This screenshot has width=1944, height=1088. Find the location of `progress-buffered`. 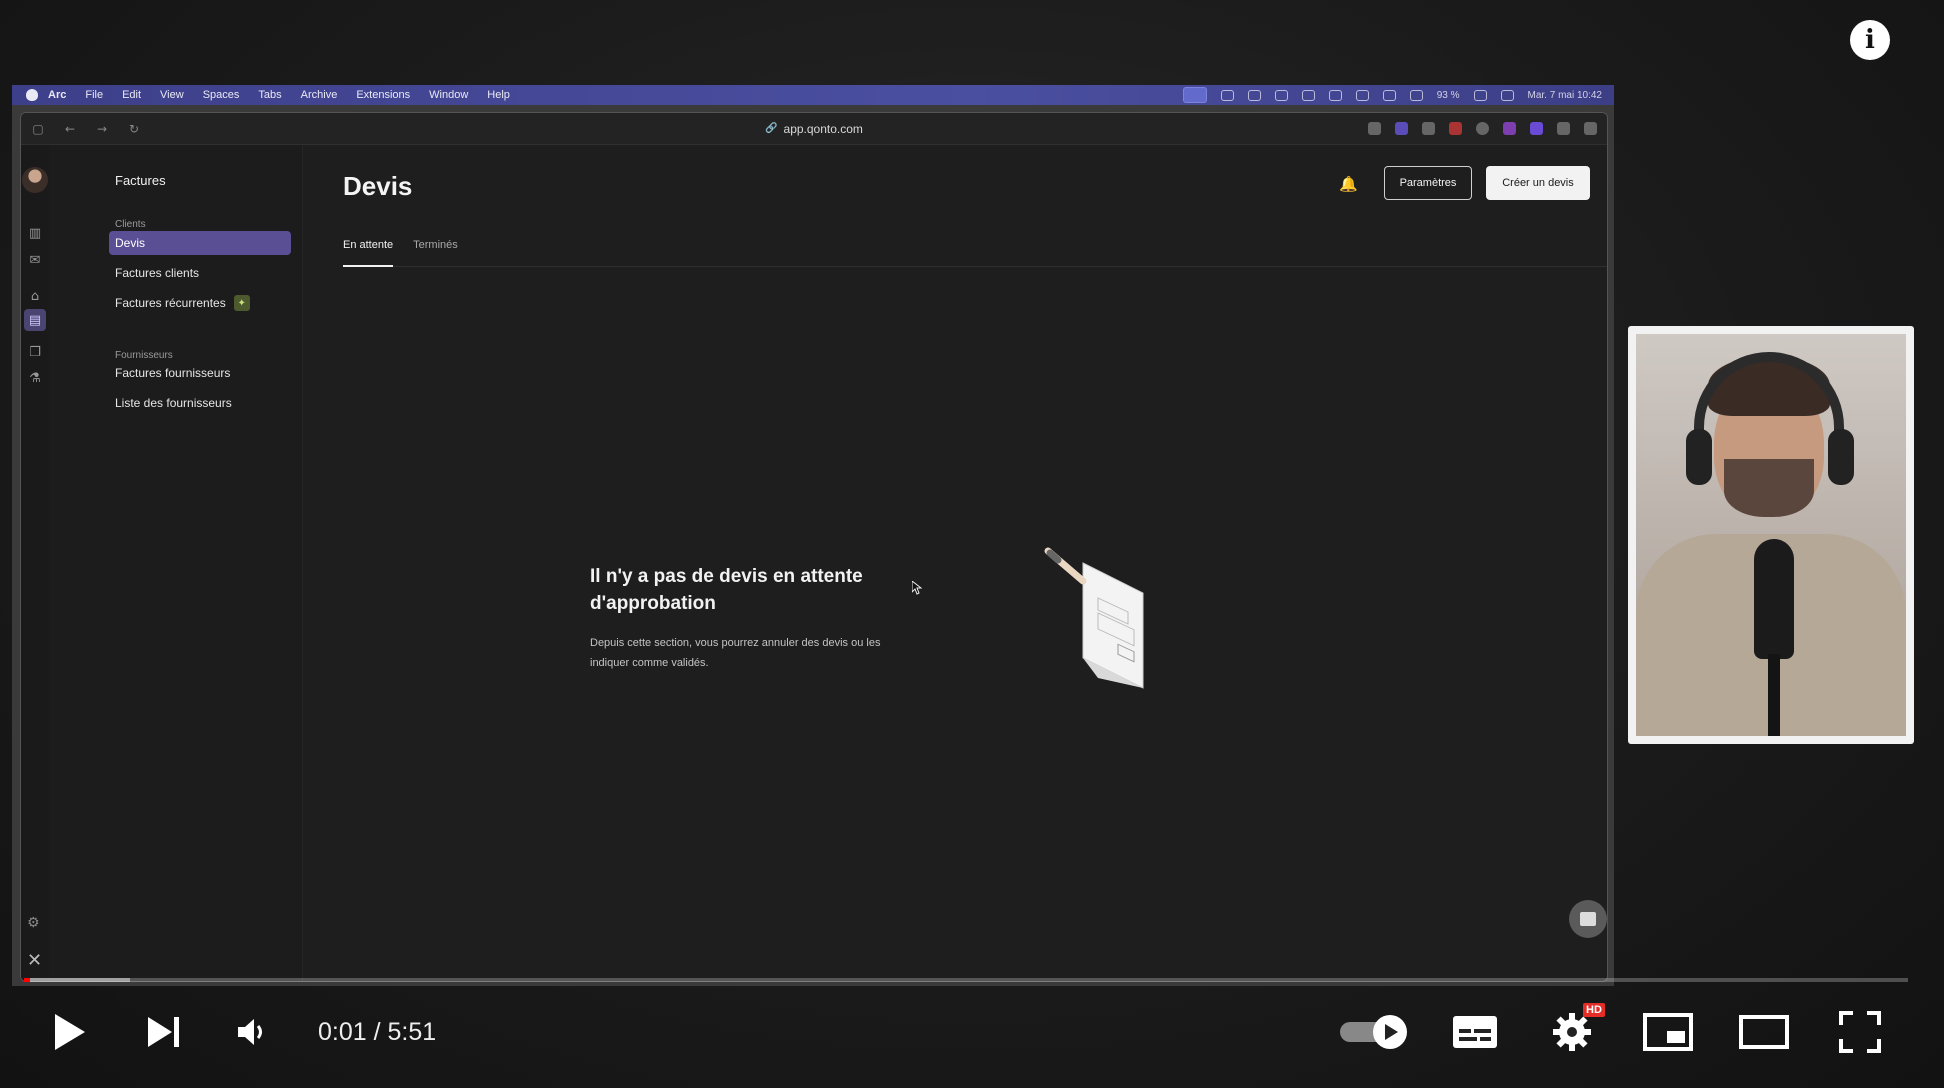

progress-buffered is located at coordinates (77, 980).